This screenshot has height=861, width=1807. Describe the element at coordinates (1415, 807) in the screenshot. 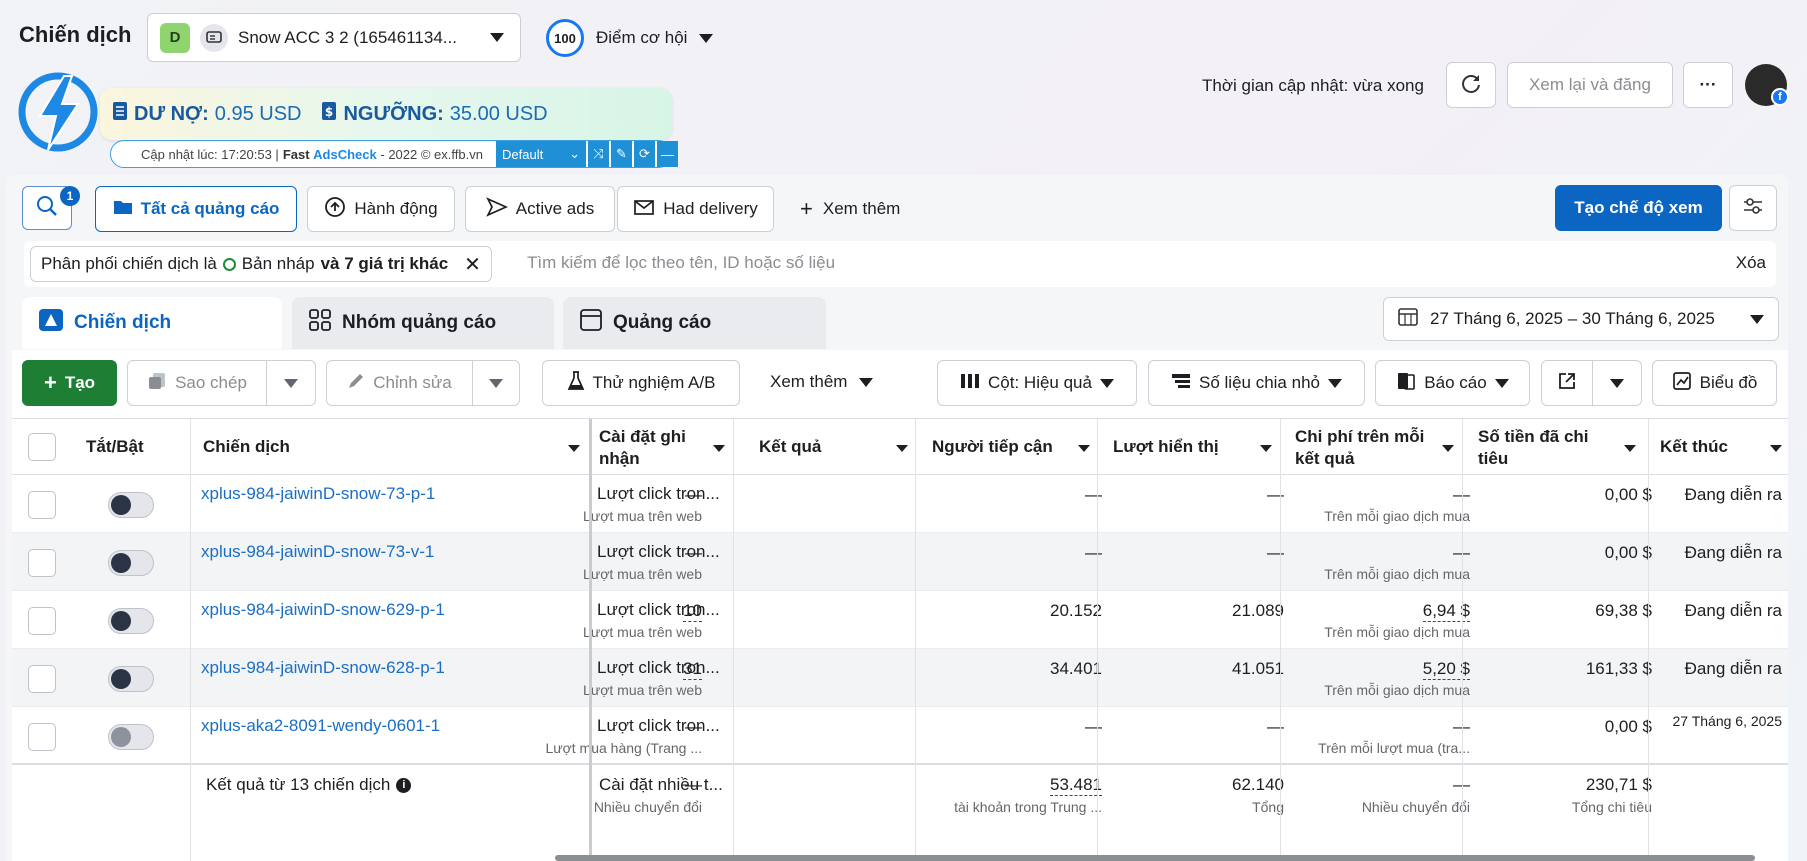

I see `totals-cpr-sub: Nhiều chuyển đổi` at that location.